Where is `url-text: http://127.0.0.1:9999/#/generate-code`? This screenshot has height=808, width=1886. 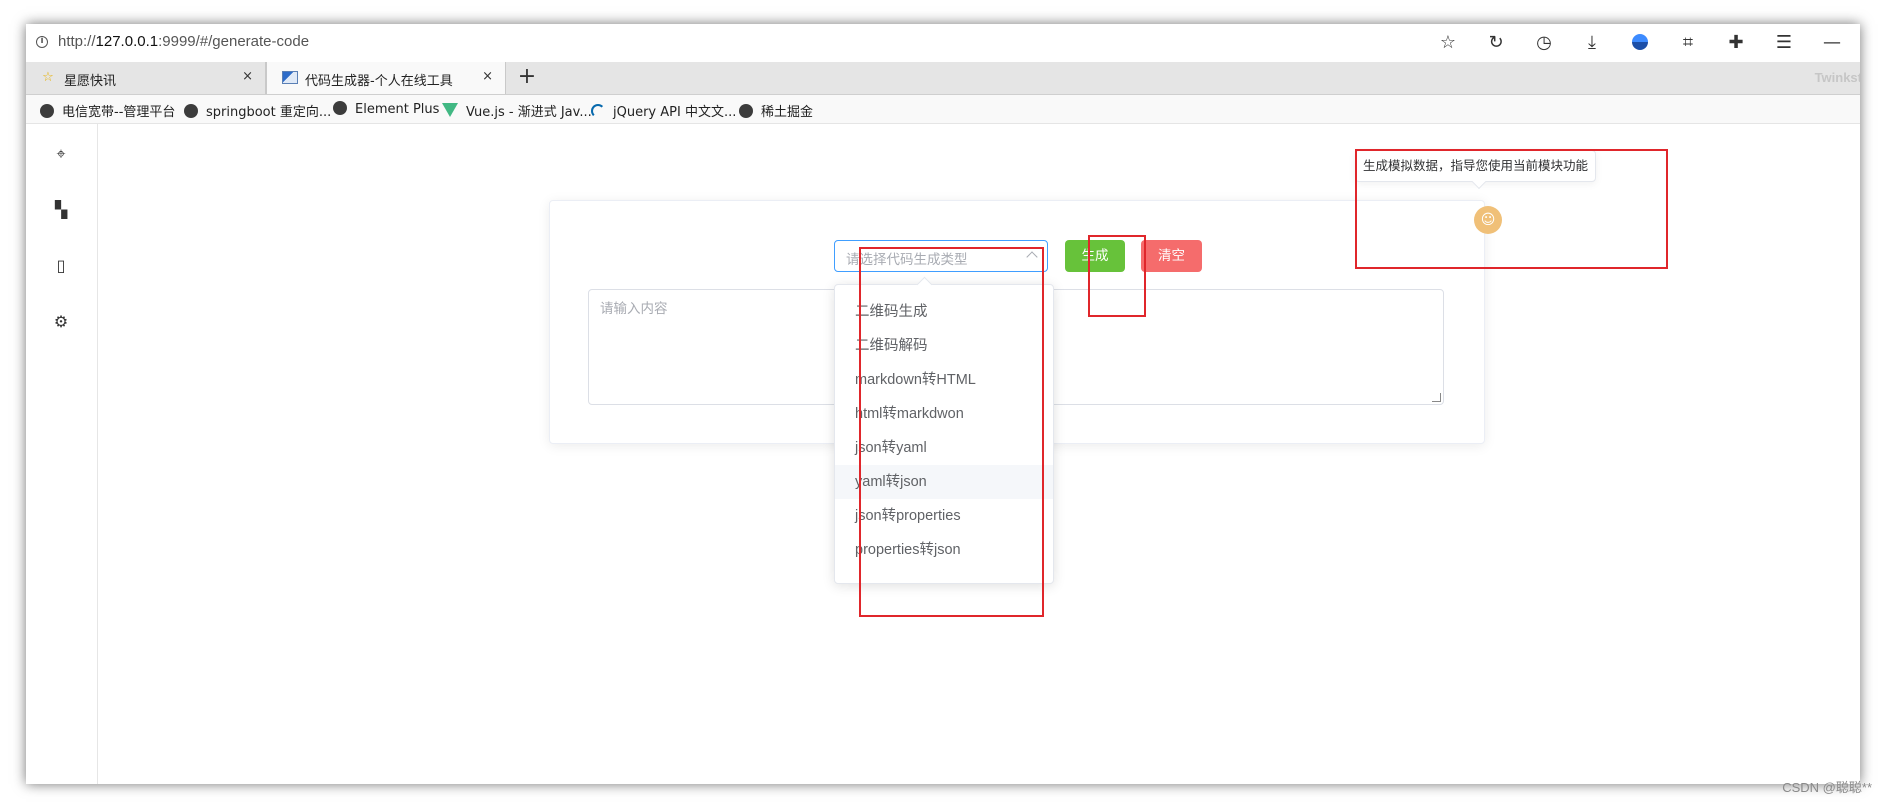 url-text: http://127.0.0.1:9999/#/generate-code is located at coordinates (183, 41).